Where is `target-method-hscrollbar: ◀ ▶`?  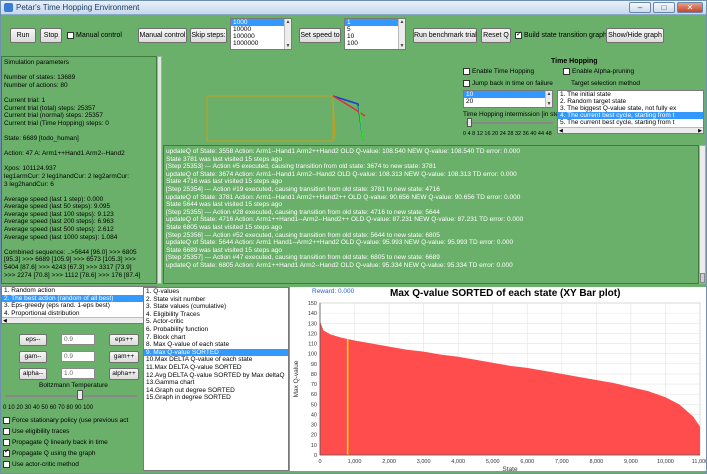 target-method-hscrollbar: ◀ ▶ is located at coordinates (630, 130).